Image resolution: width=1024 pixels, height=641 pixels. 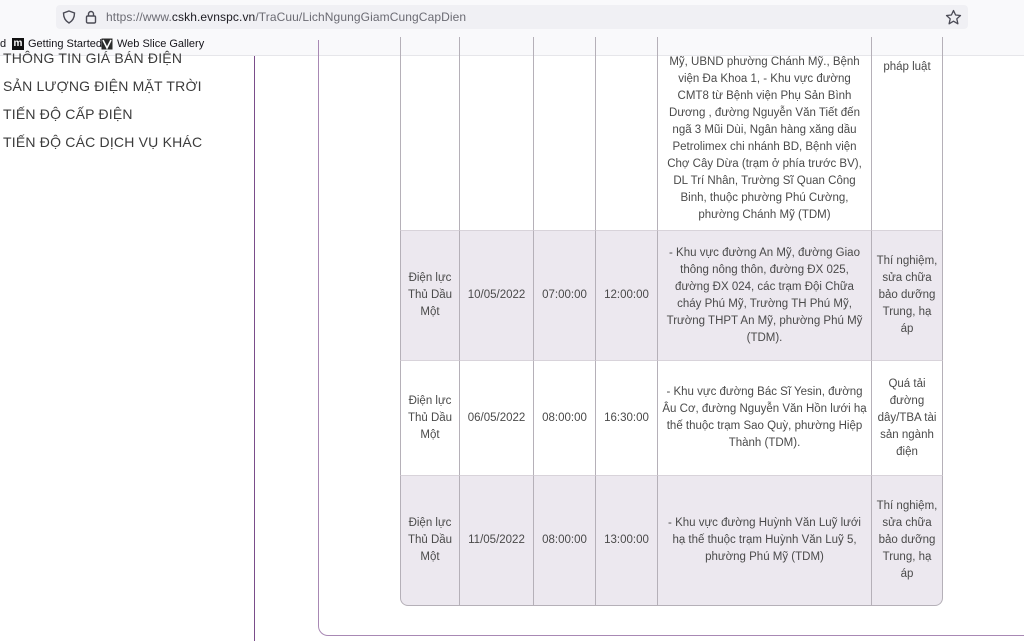 I want to click on reason-text: pháp luật, so click(x=907, y=67).